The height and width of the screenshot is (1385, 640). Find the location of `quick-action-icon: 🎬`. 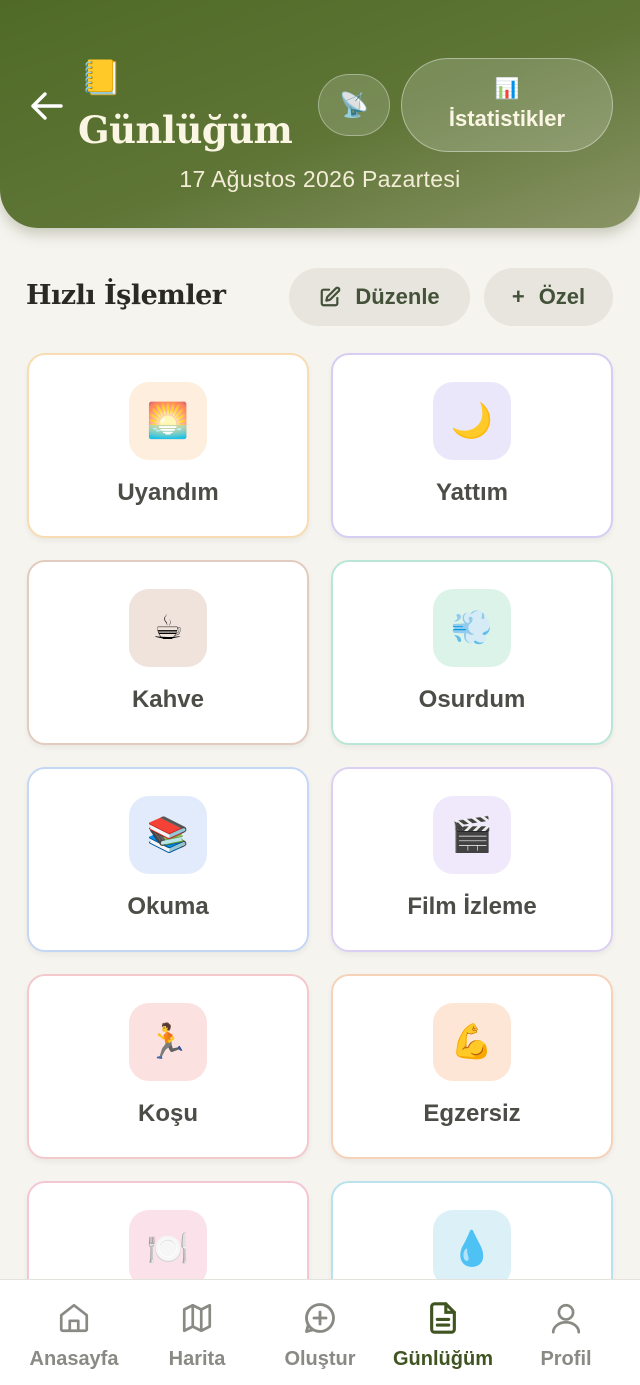

quick-action-icon: 🎬 is located at coordinates (472, 835).